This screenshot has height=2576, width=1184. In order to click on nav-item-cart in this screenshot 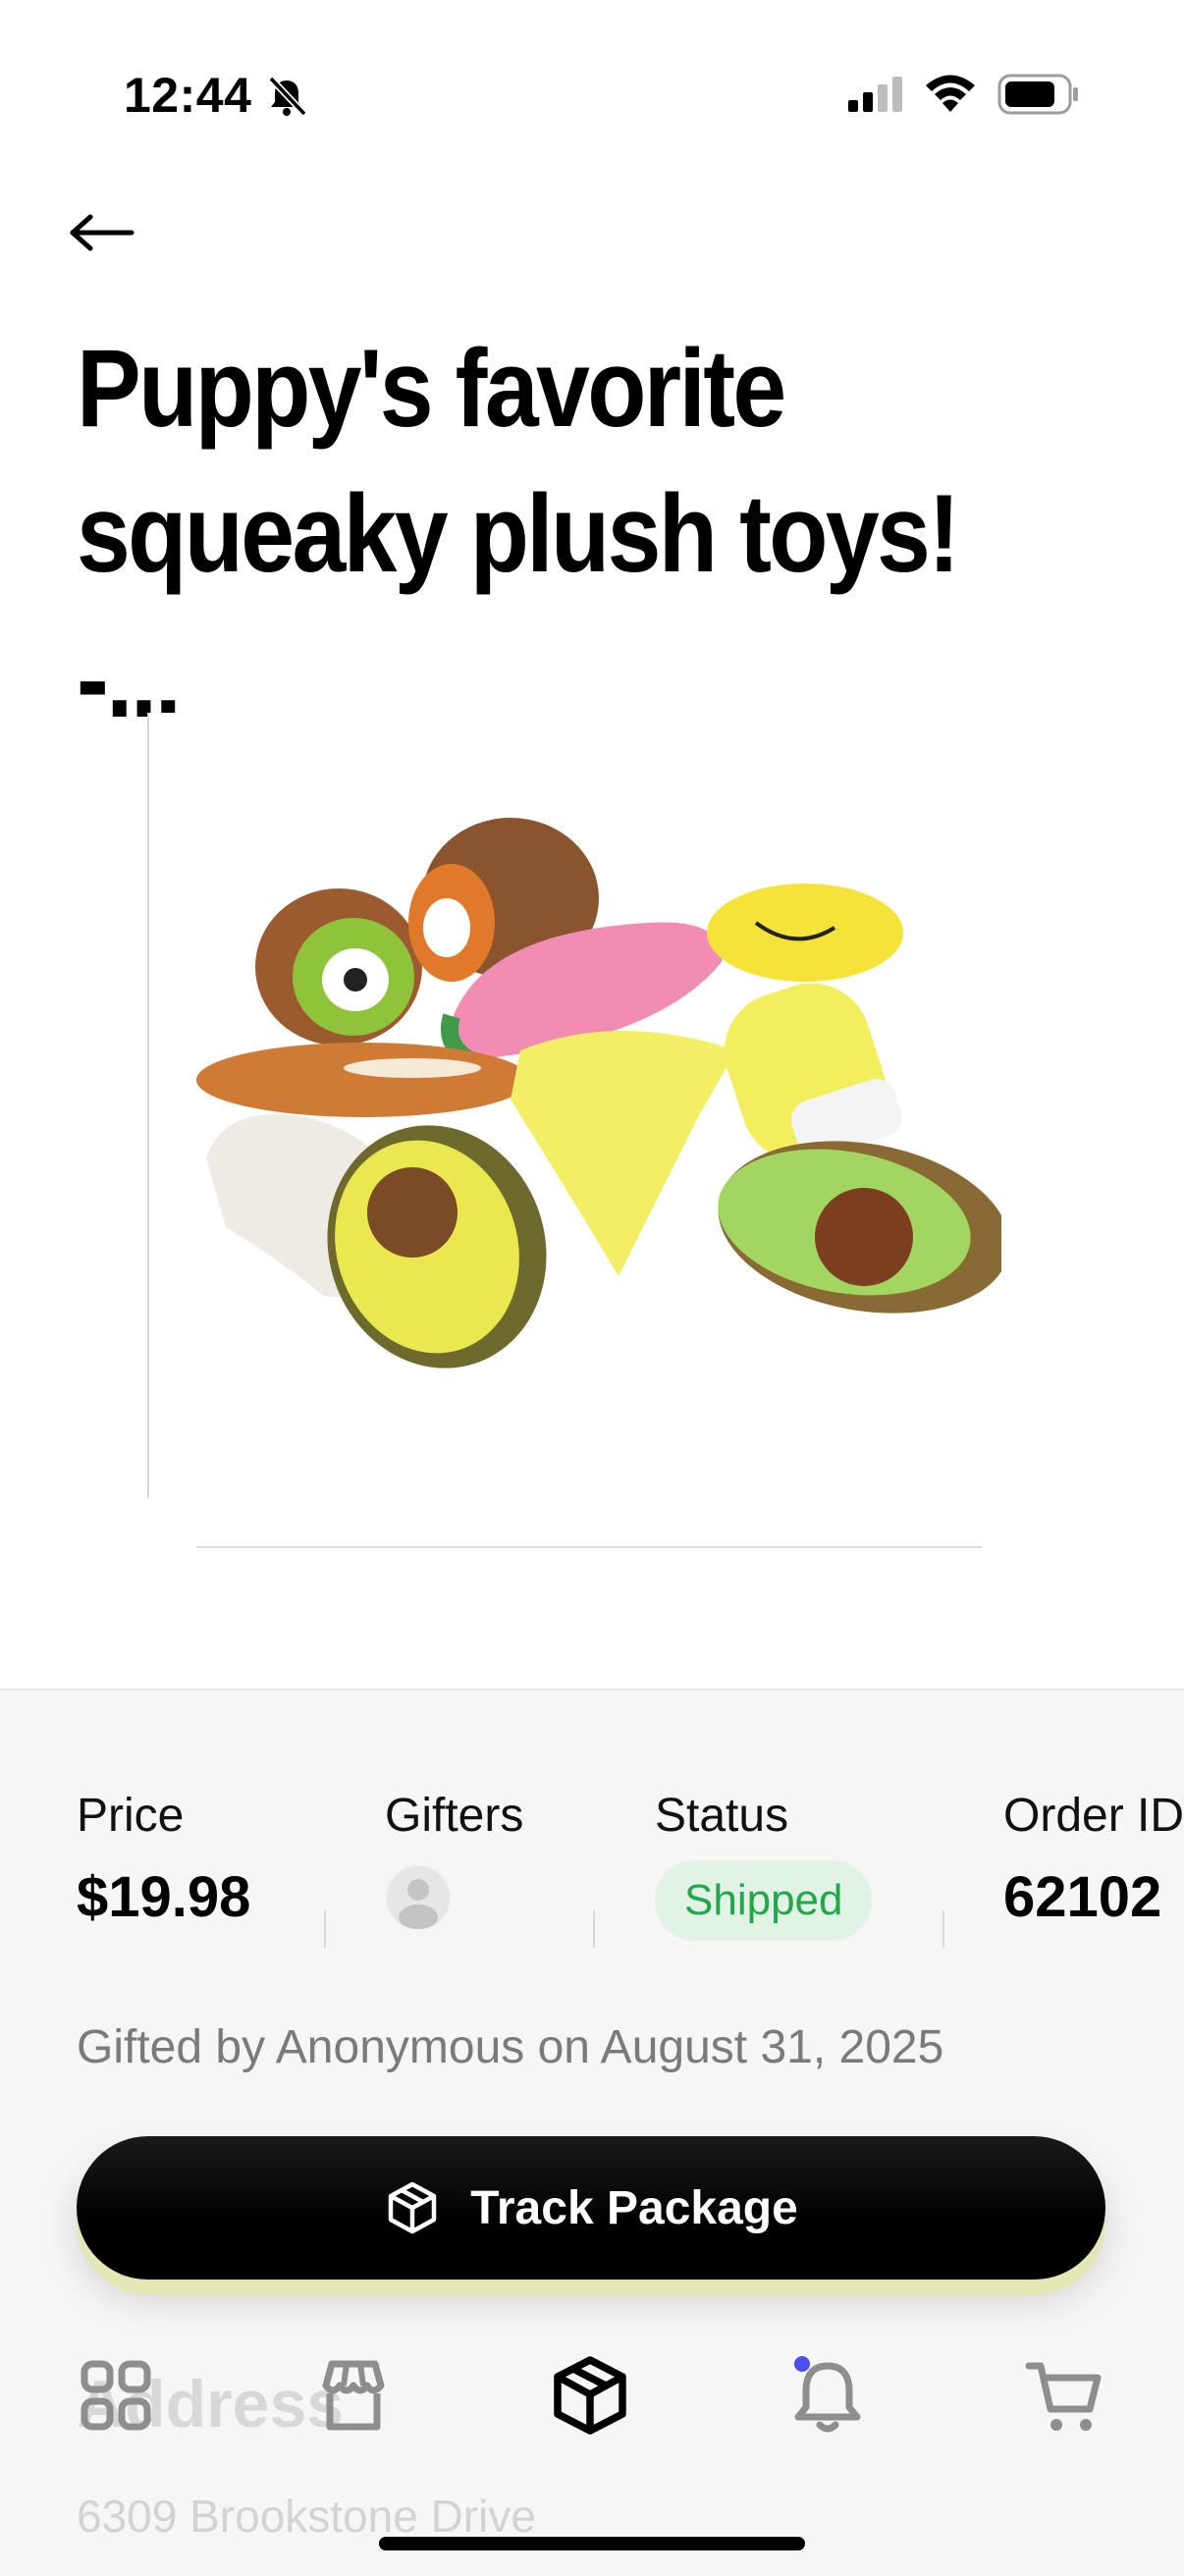, I will do `click(1064, 2395)`.